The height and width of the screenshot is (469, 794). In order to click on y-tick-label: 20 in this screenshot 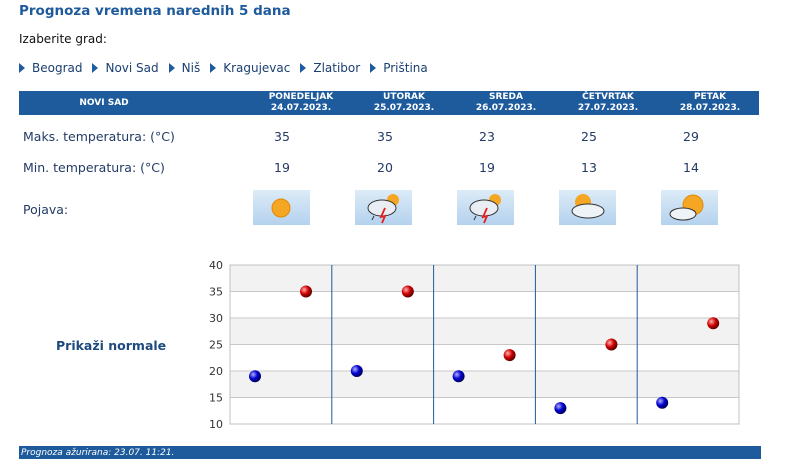, I will do `click(216, 371)`.